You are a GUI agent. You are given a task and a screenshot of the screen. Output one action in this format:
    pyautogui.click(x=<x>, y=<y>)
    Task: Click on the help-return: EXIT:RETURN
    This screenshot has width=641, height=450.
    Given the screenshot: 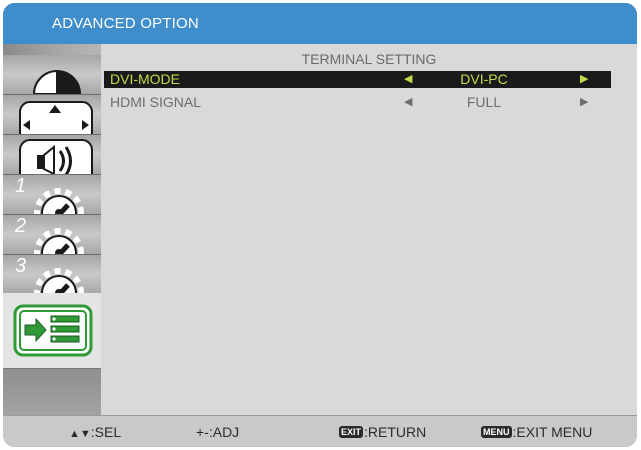 What is the action you would take?
    pyautogui.click(x=382, y=432)
    